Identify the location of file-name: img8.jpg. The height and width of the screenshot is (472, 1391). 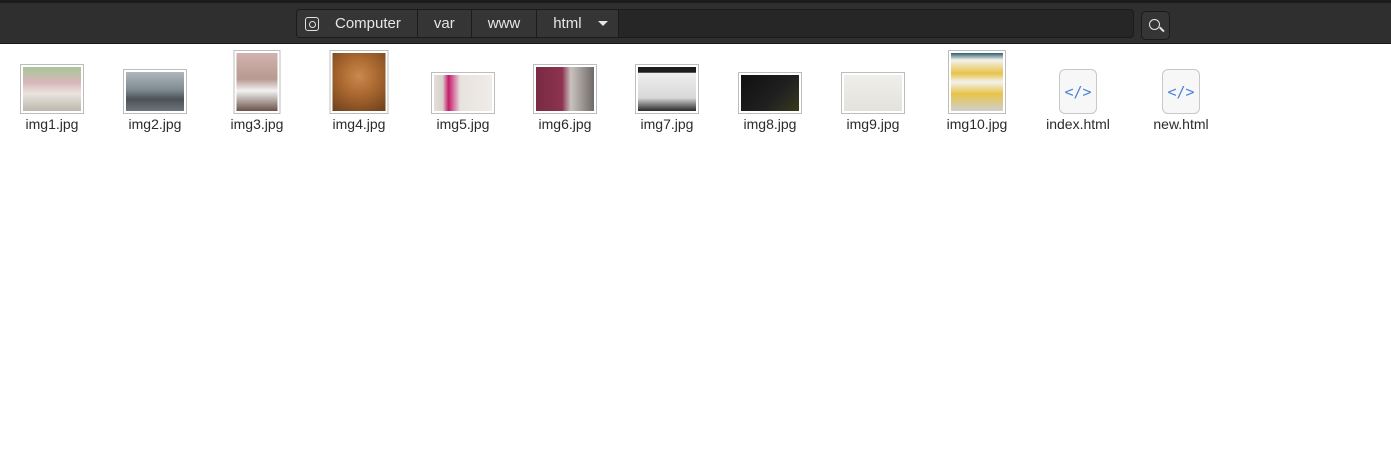
(770, 124).